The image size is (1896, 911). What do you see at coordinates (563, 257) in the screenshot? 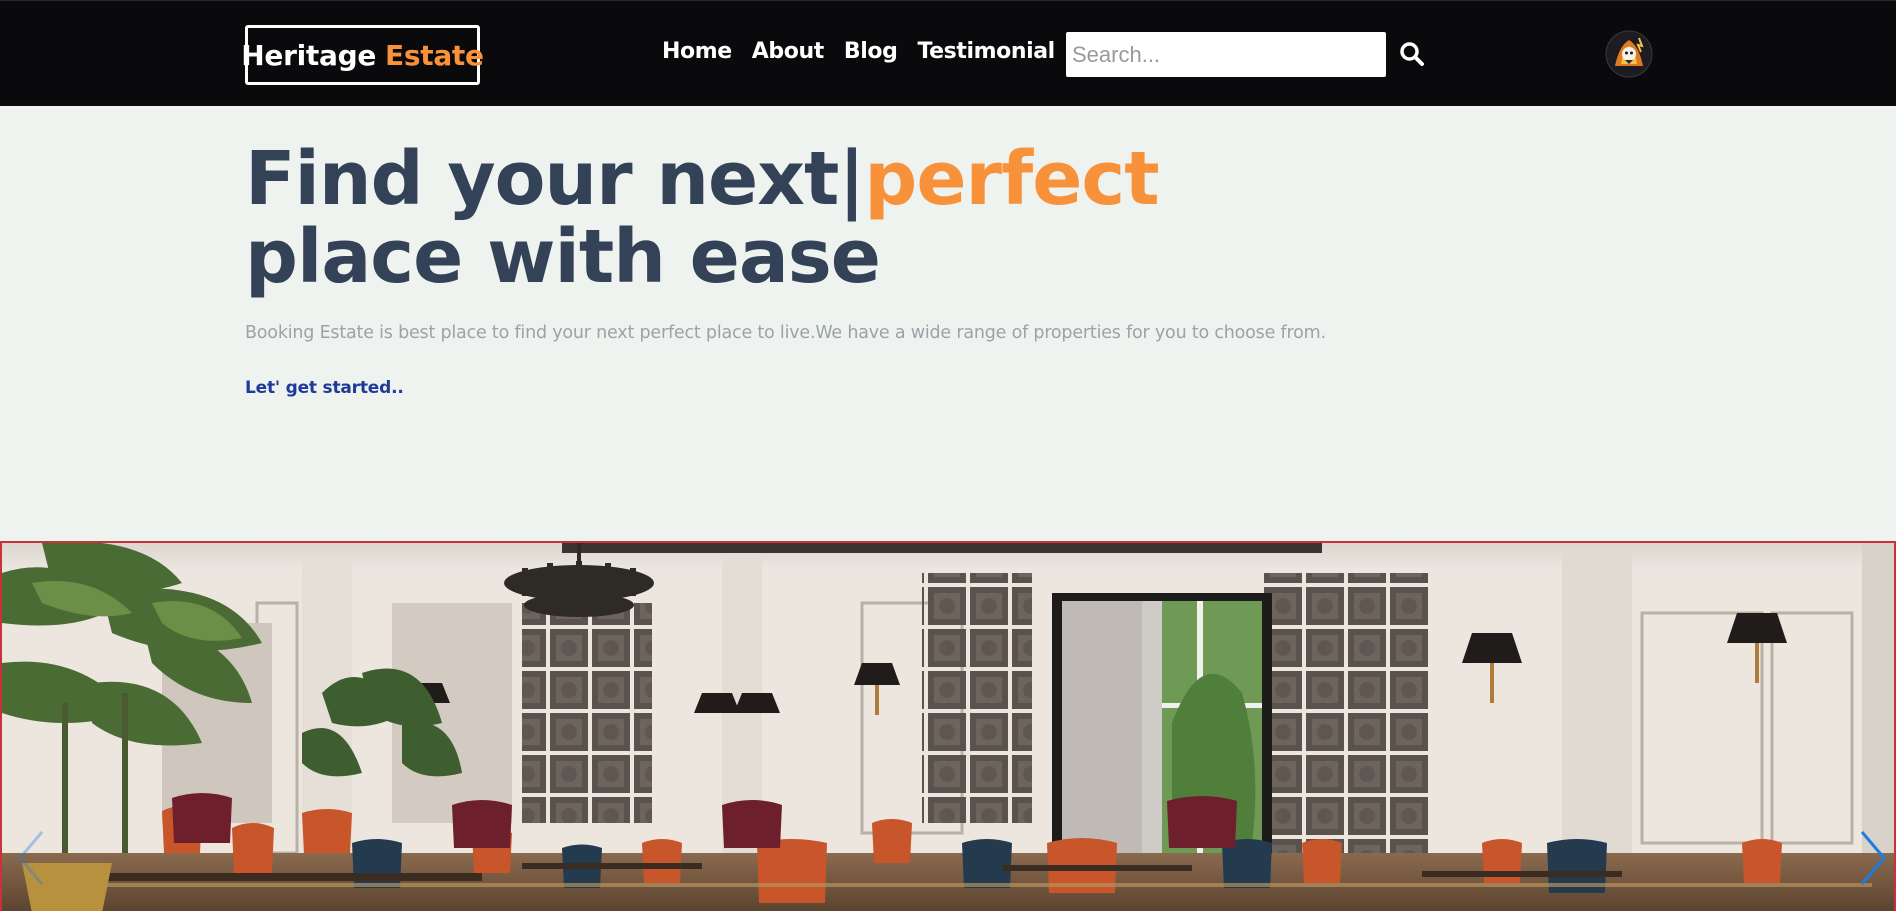
I see `hero-title-part2: place with ease` at bounding box center [563, 257].